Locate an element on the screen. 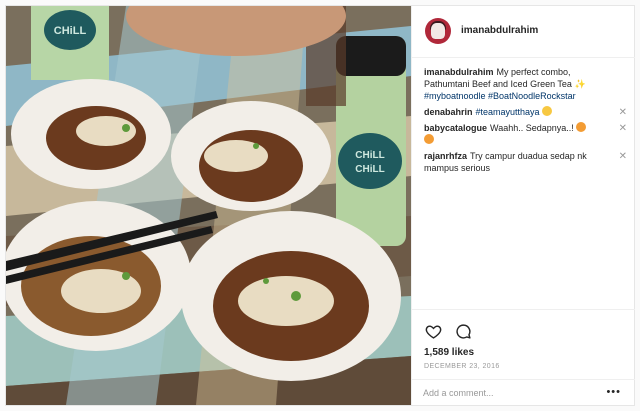 The image size is (640, 411). comment-item: denabahrin #teamayutthaya ✕ is located at coordinates (523, 112).